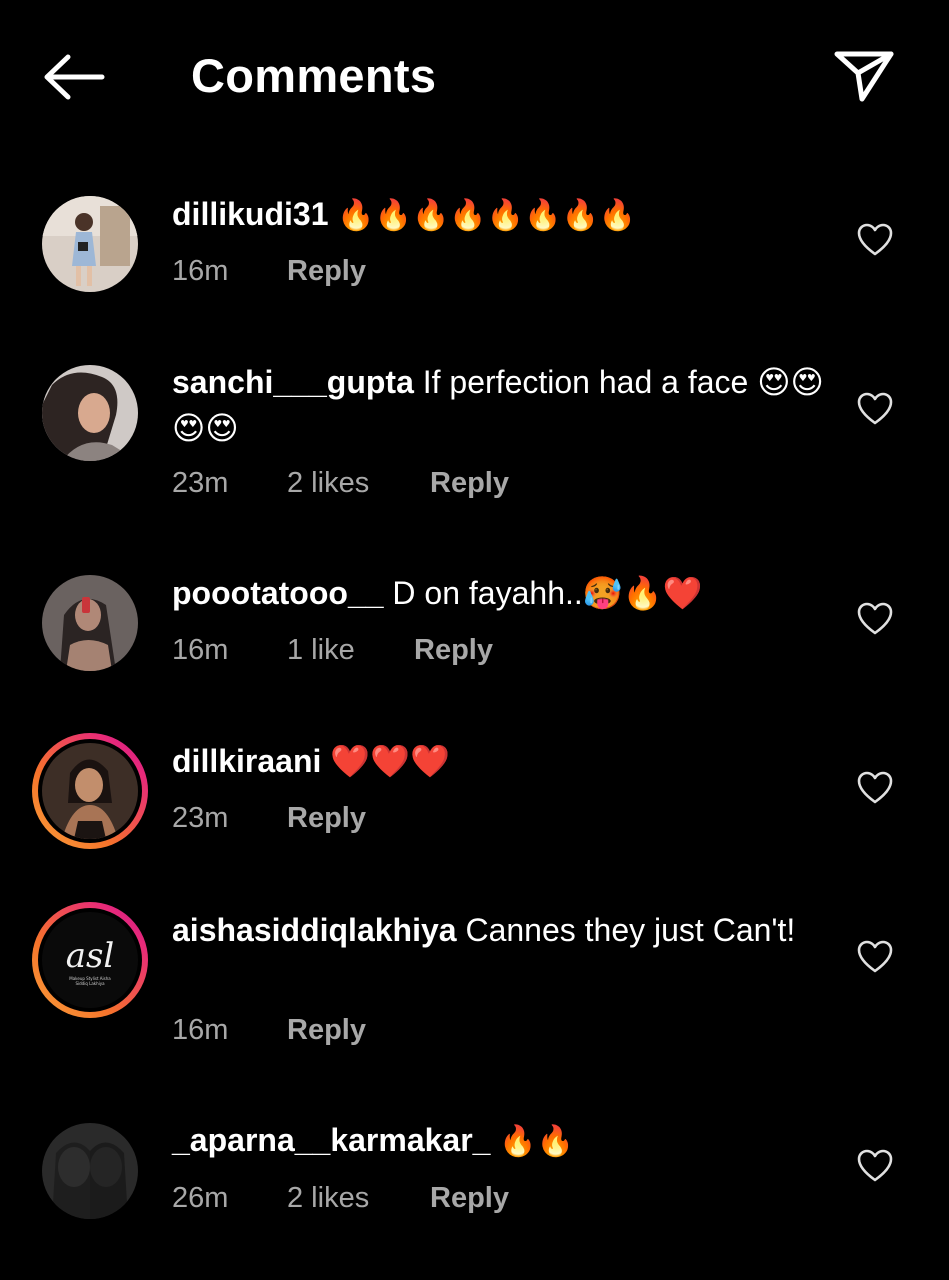 The image size is (949, 1280). Describe the element at coordinates (537, 1141) in the screenshot. I see `comment-text: 🔥🔥` at that location.